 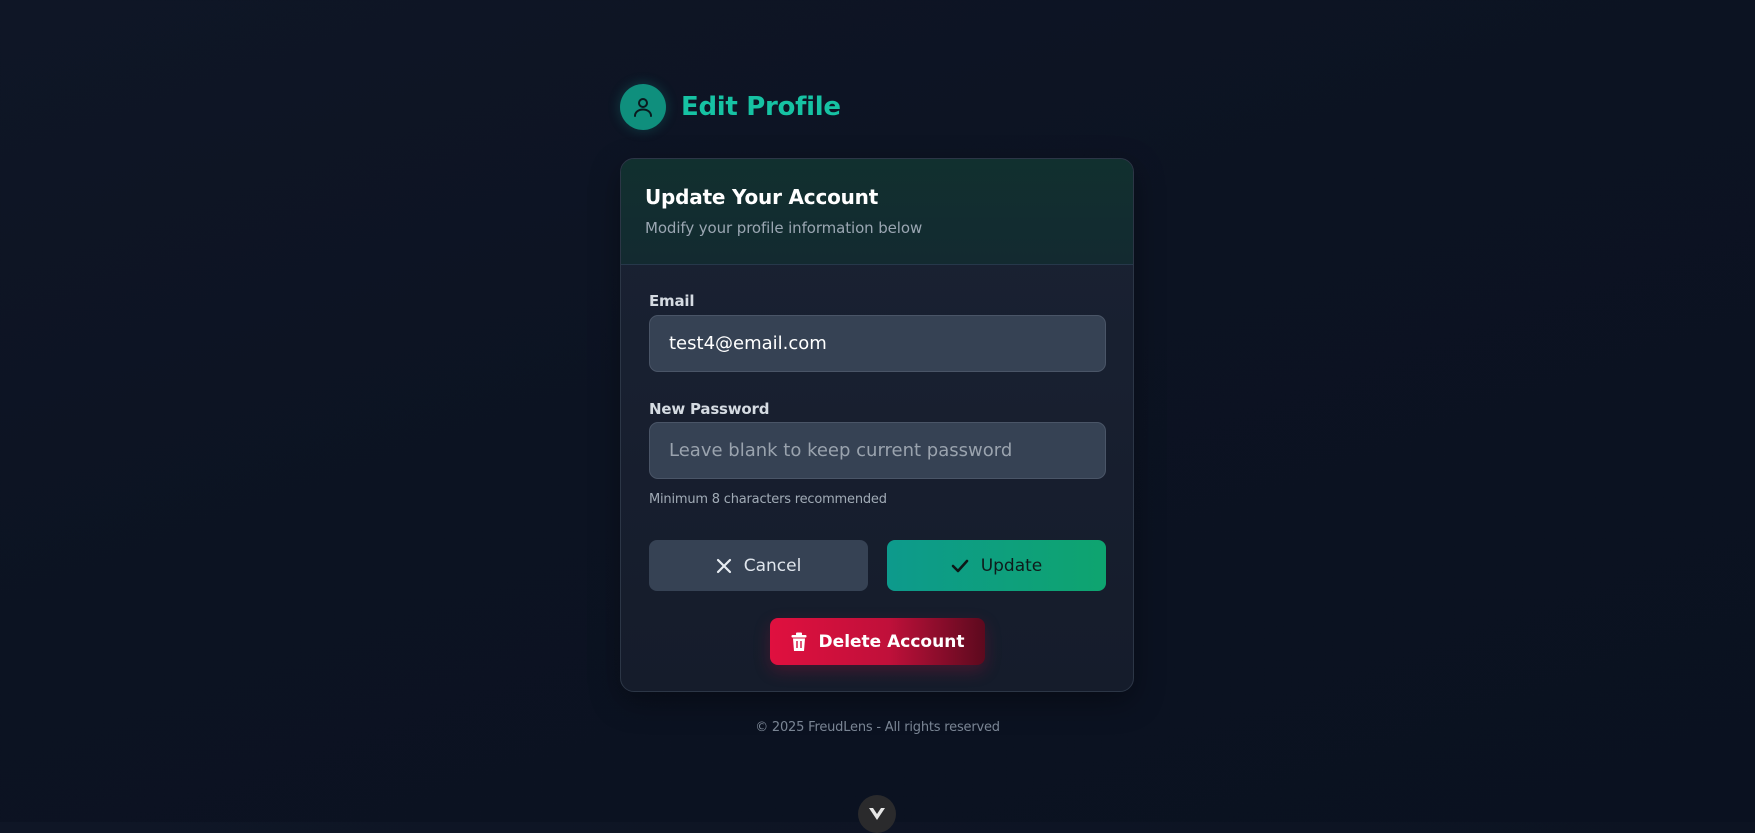 I want to click on scroll-down-button, so click(x=877, y=814).